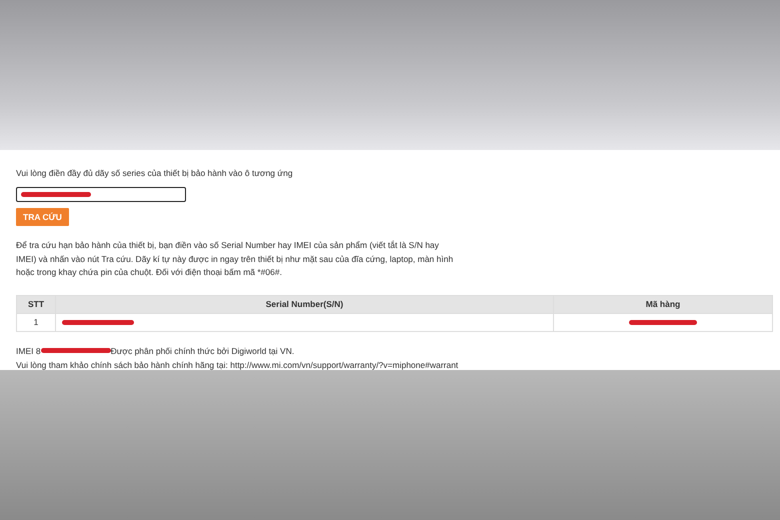 The height and width of the screenshot is (520, 780). I want to click on imei-label: IMEI 8, so click(28, 351).